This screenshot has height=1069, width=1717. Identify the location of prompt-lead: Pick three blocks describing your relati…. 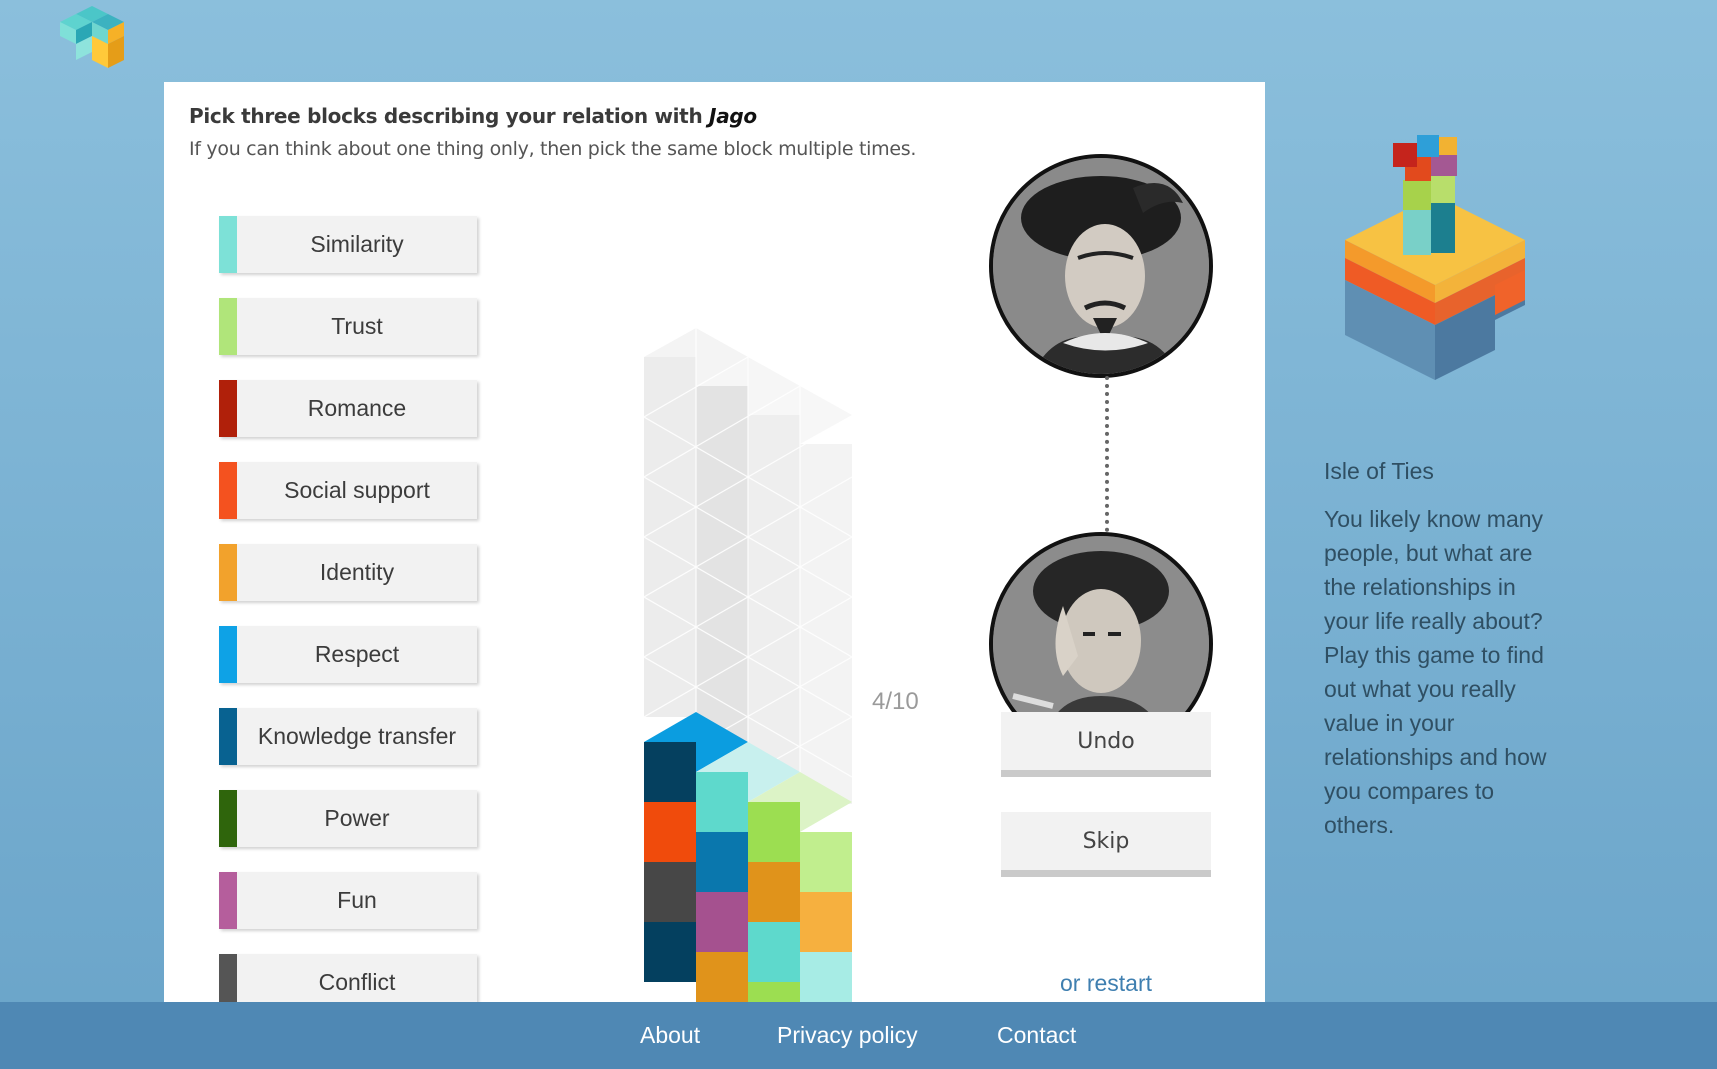
(449, 116).